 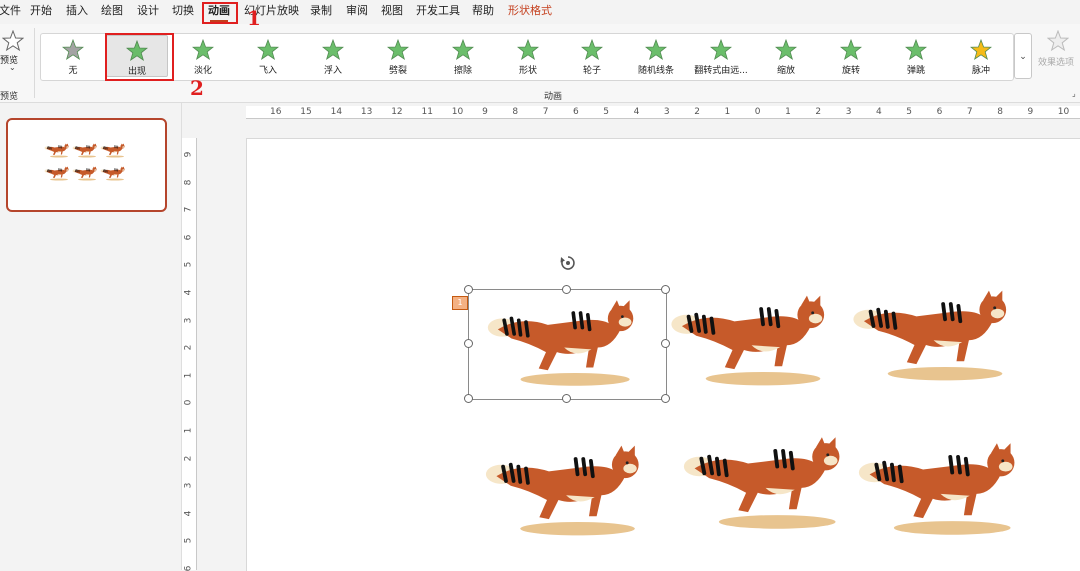 I want to click on animation-option: 脉冲, so click(x=981, y=56).